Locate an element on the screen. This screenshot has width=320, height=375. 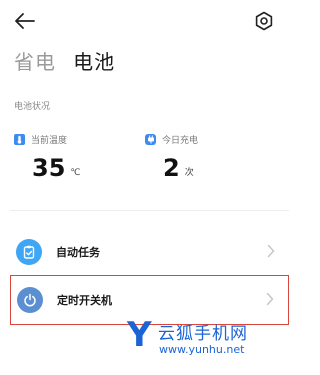
watermark-url: www.yunhu.net is located at coordinates (202, 349).